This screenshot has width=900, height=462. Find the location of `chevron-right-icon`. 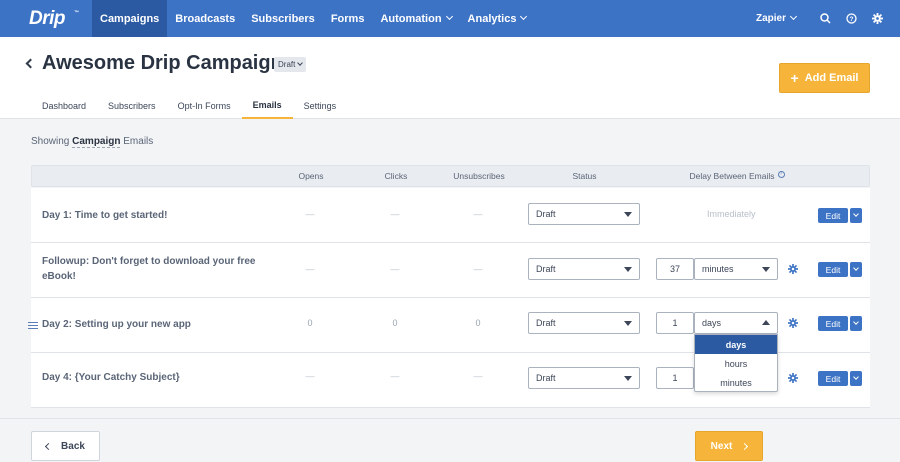

chevron-right-icon is located at coordinates (745, 446).